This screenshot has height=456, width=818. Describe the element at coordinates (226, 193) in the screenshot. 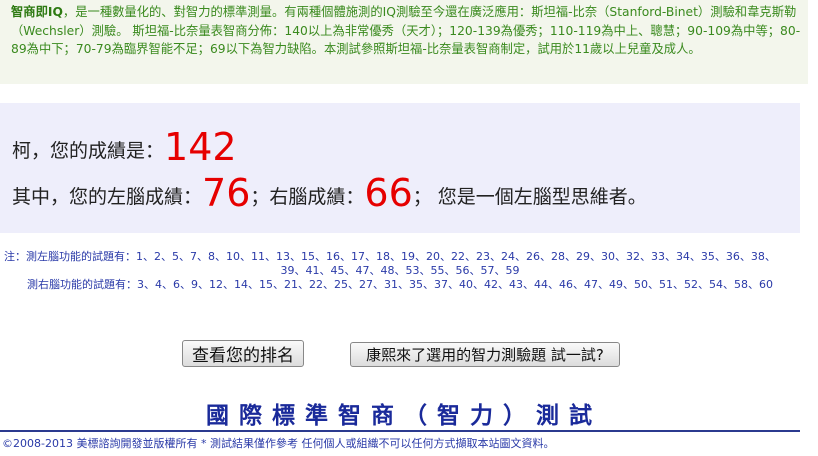

I see `left-brain-score: 76` at that location.